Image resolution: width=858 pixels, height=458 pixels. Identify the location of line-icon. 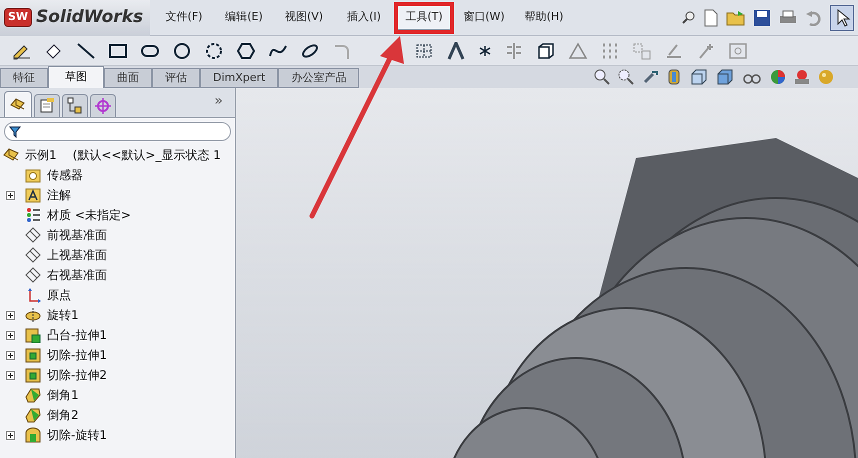
(86, 51).